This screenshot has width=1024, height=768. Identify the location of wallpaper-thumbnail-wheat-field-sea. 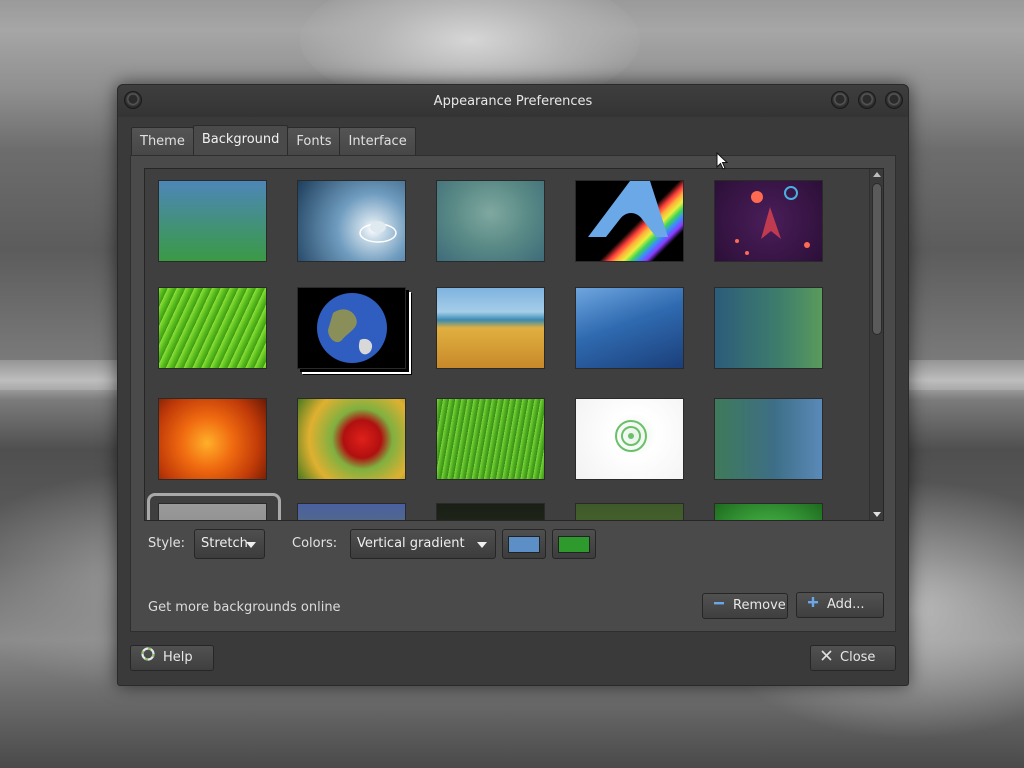
(490, 328).